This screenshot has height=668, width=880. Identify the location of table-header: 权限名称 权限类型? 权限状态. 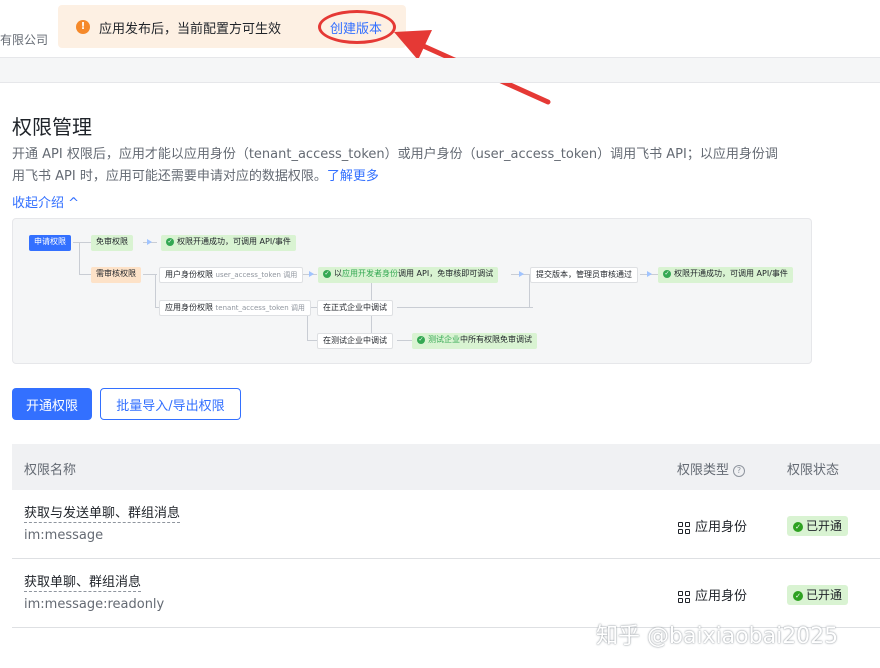
(446, 467).